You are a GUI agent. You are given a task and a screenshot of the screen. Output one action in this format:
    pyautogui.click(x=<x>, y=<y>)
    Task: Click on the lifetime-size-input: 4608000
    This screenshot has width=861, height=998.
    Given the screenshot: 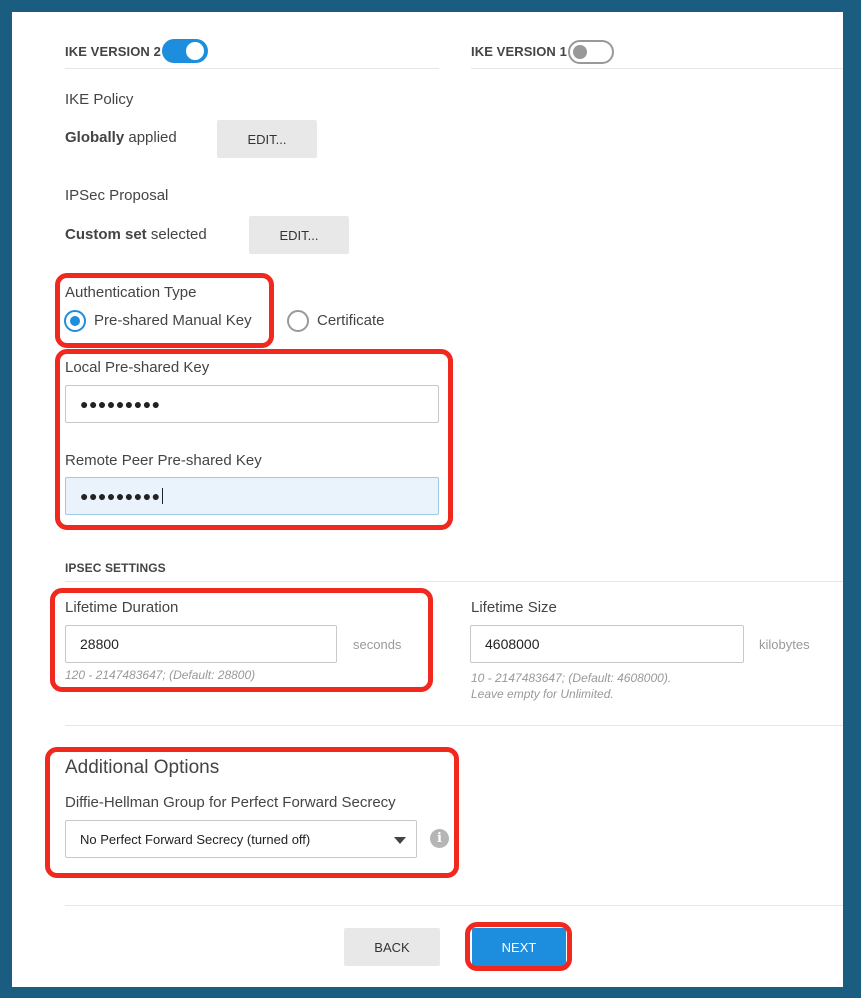 What is the action you would take?
    pyautogui.click(x=607, y=644)
    